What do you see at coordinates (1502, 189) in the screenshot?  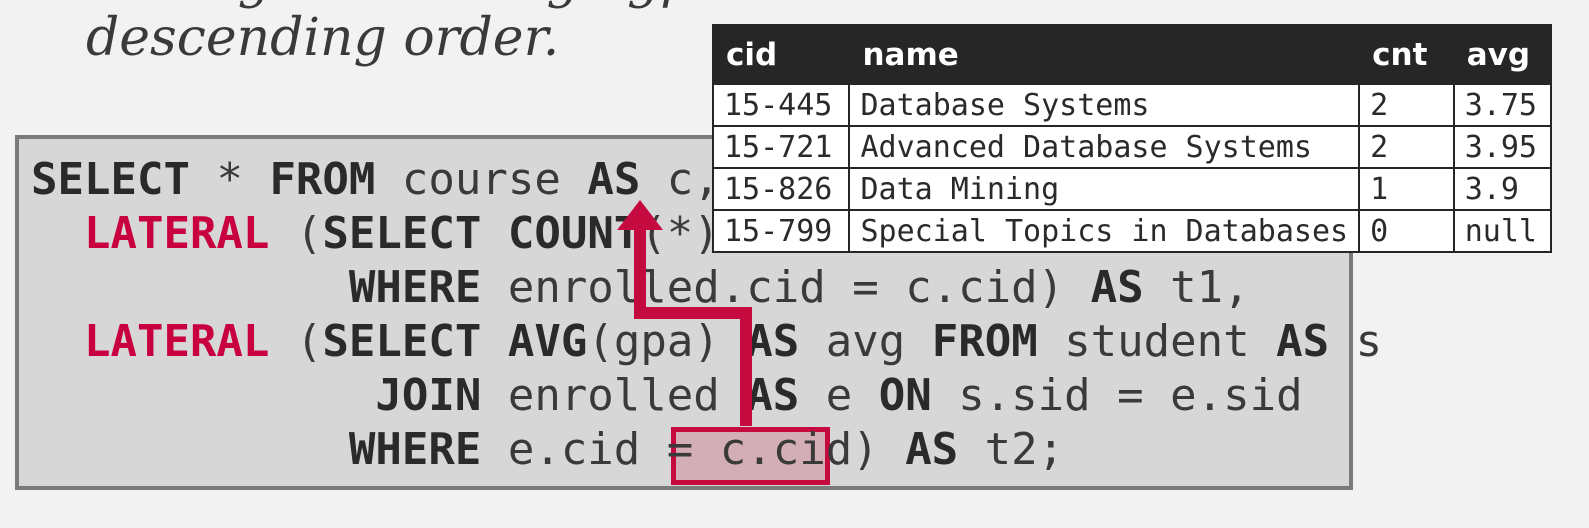 I see `cell-avg: 3.9` at bounding box center [1502, 189].